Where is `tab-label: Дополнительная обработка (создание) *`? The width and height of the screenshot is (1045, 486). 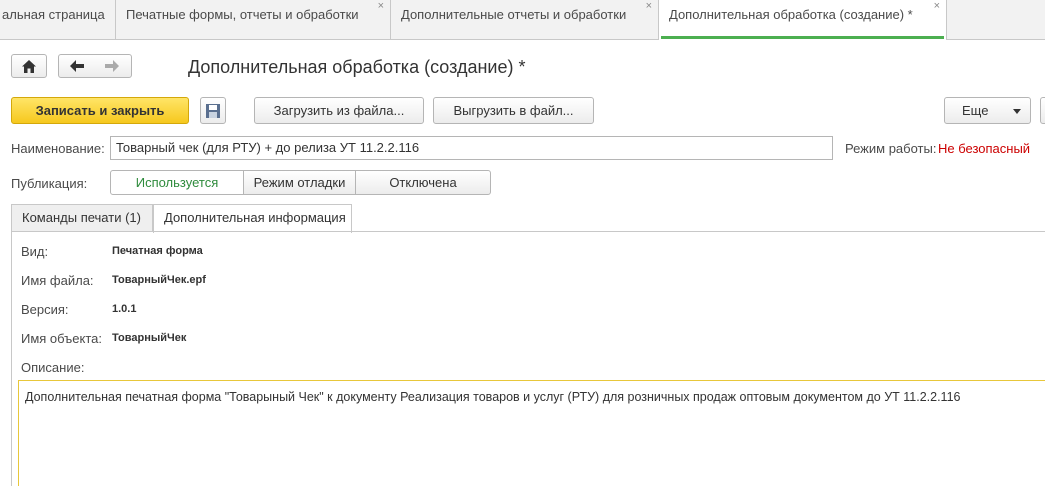 tab-label: Дополнительная обработка (создание) * is located at coordinates (791, 14).